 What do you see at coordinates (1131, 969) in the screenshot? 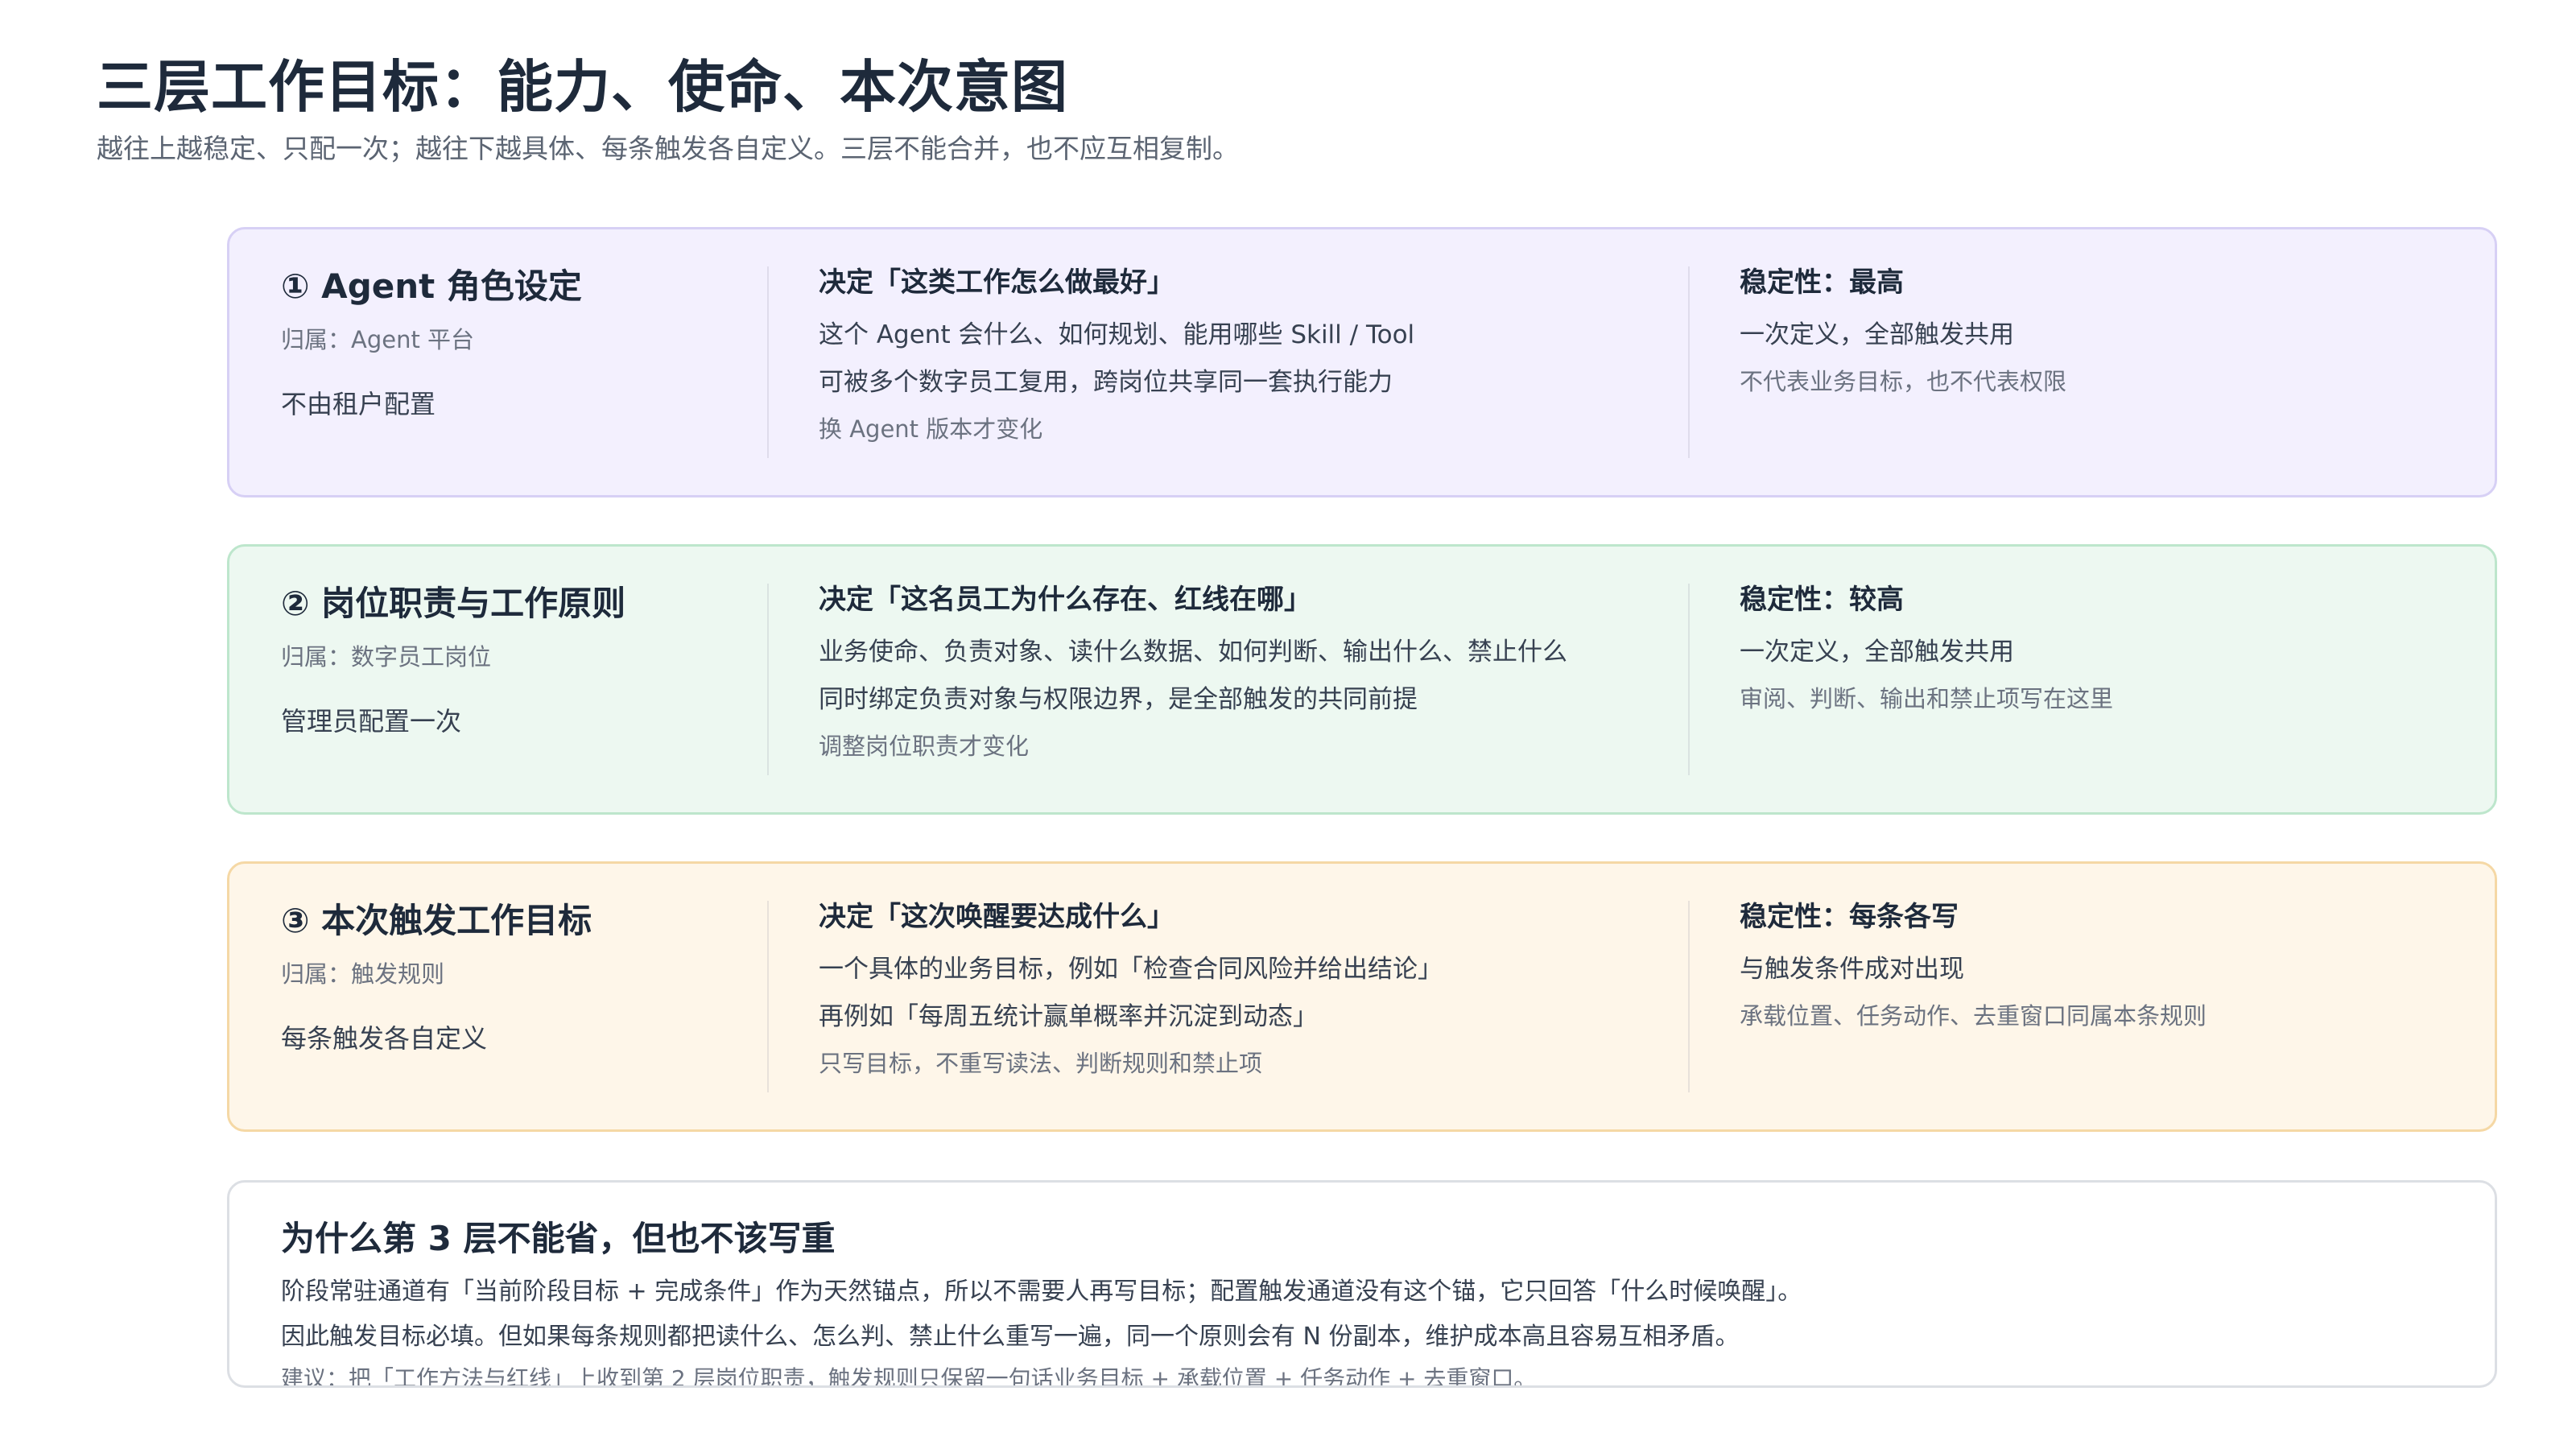
I see `decision-line: 一个具体的业务目标，例如「检查合同风险并给出结论」` at bounding box center [1131, 969].